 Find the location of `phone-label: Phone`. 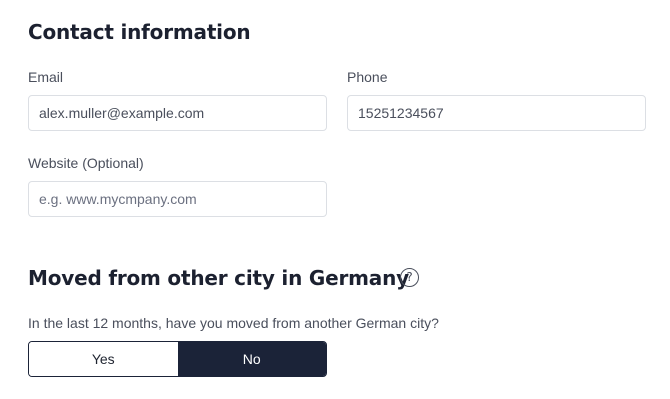

phone-label: Phone is located at coordinates (367, 77).